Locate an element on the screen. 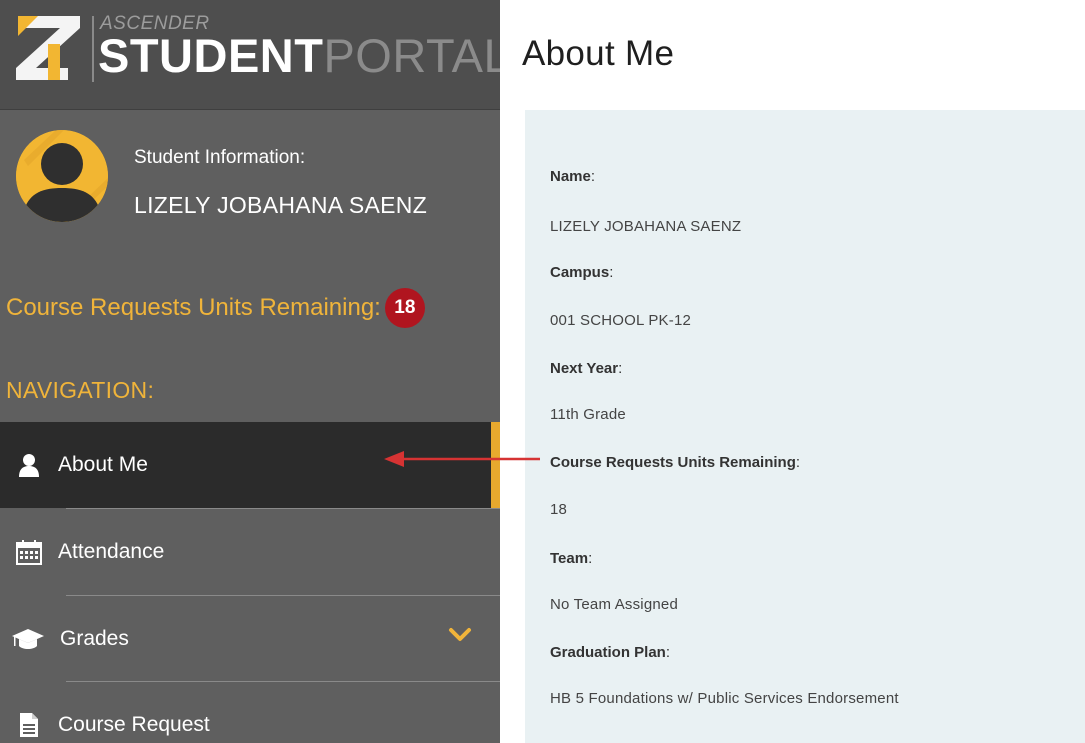 Image resolution: width=1085 pixels, height=743 pixels. user-icon is located at coordinates (29, 465).